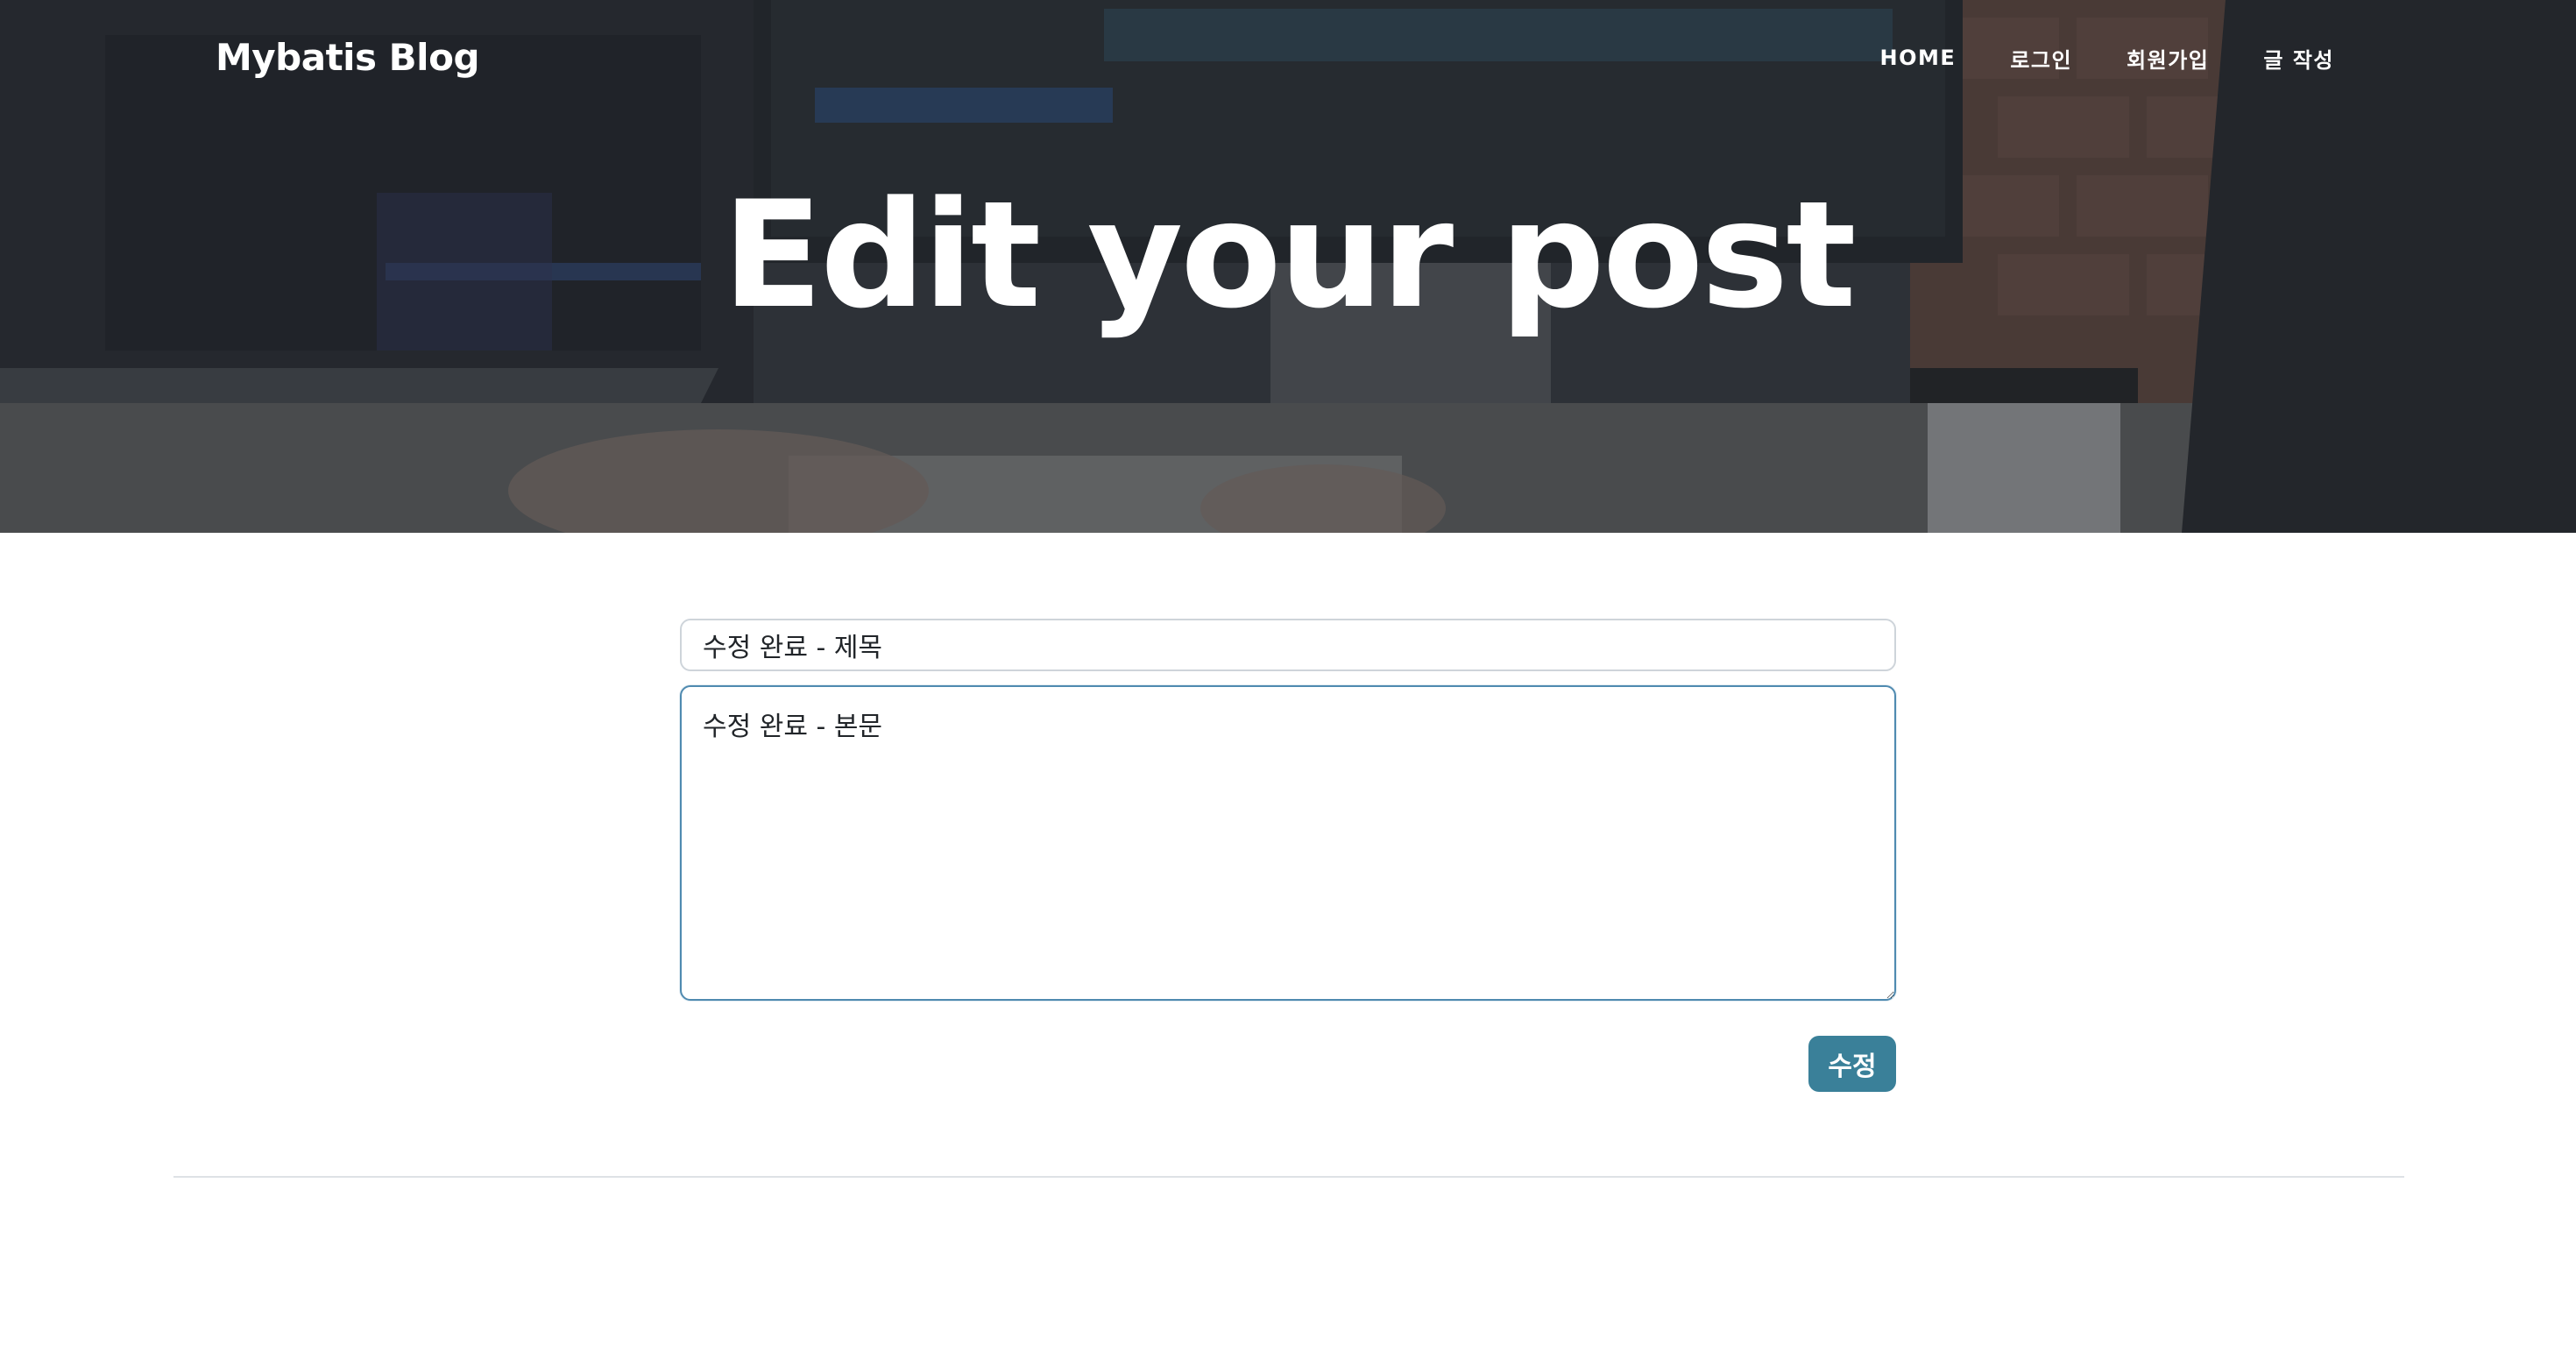  I want to click on page-title: Edit your post, so click(1289, 255).